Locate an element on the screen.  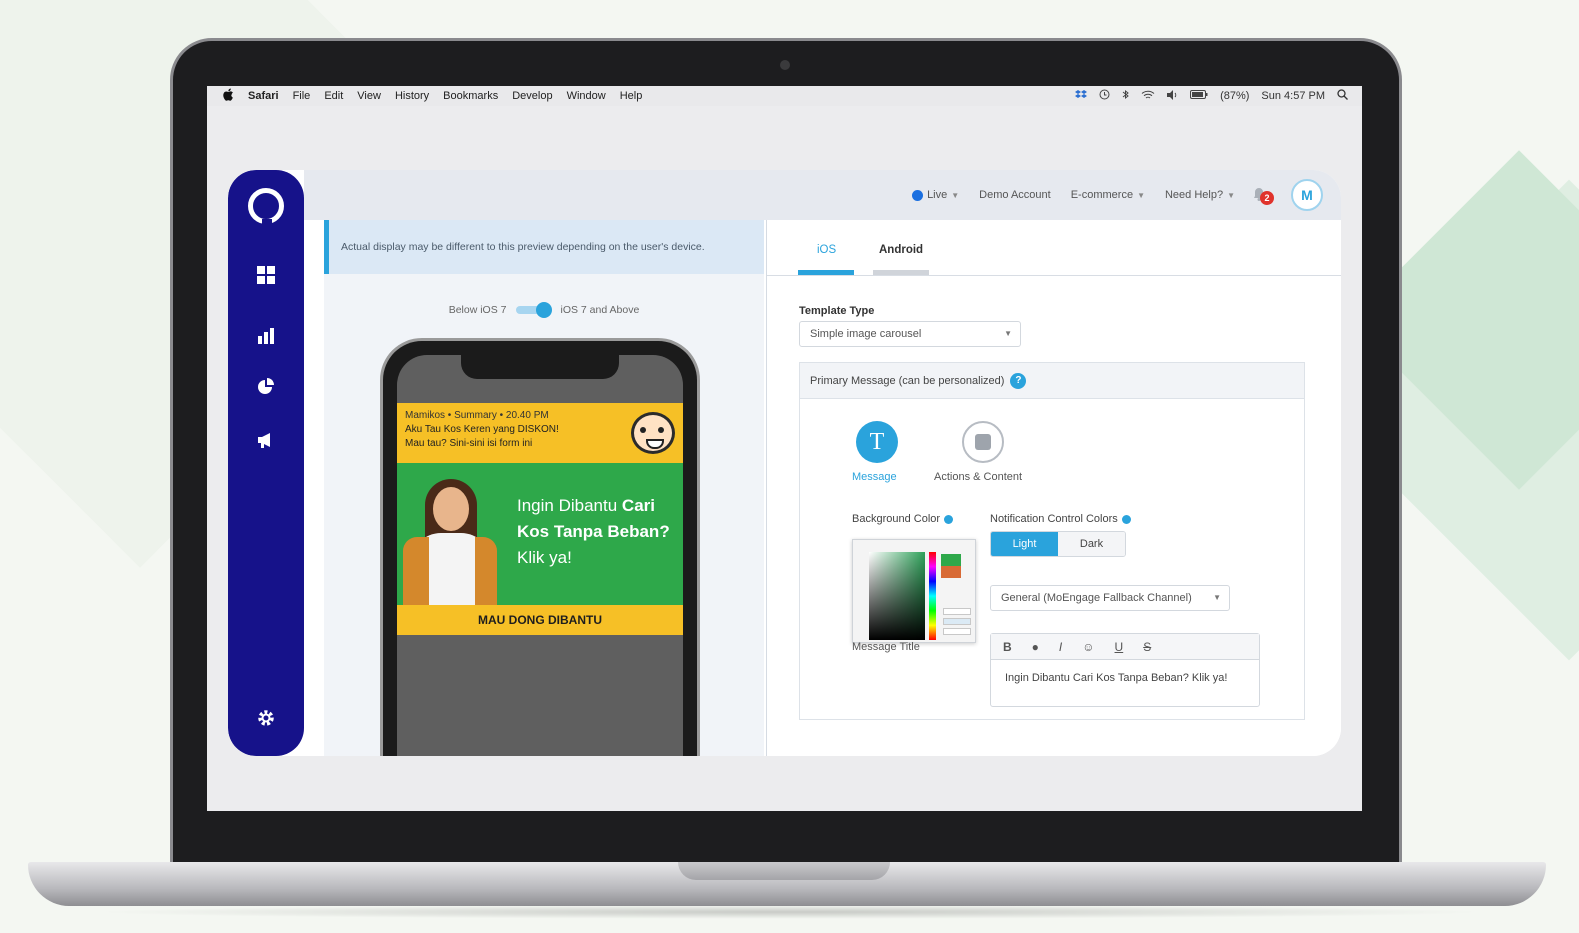
color-picker-ok-button is located at coordinates (957, 621).